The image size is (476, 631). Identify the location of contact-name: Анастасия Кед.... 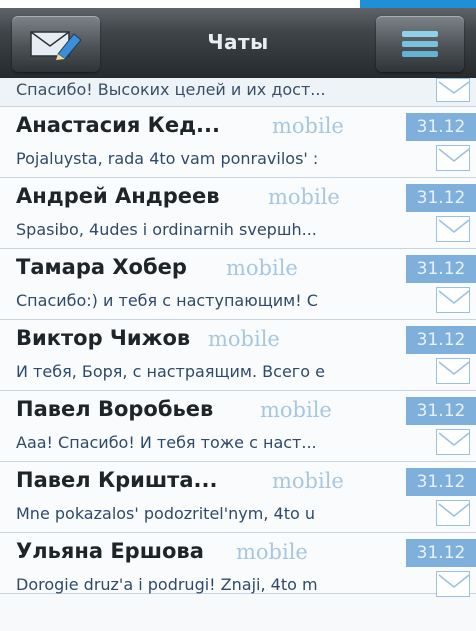
(118, 125).